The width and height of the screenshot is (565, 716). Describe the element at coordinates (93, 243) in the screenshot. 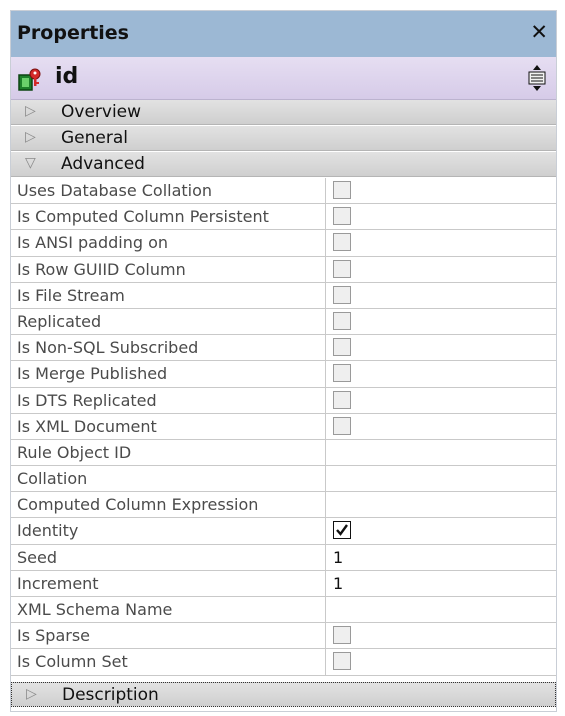

I see `property-name: Is ANSI padding on` at that location.